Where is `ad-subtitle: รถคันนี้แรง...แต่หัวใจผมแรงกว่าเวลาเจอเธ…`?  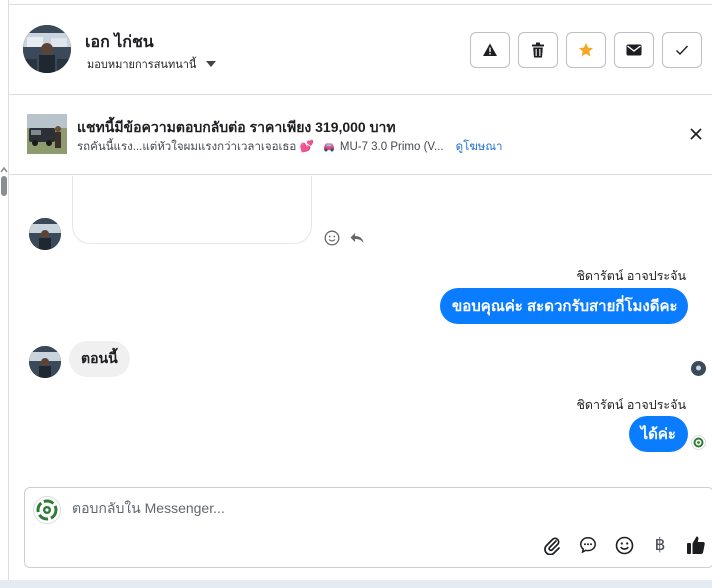 ad-subtitle: รถคันนี้แรง...แต่หัวใจผมแรงกว่าเวลาเจอเธ… is located at coordinates (195, 147).